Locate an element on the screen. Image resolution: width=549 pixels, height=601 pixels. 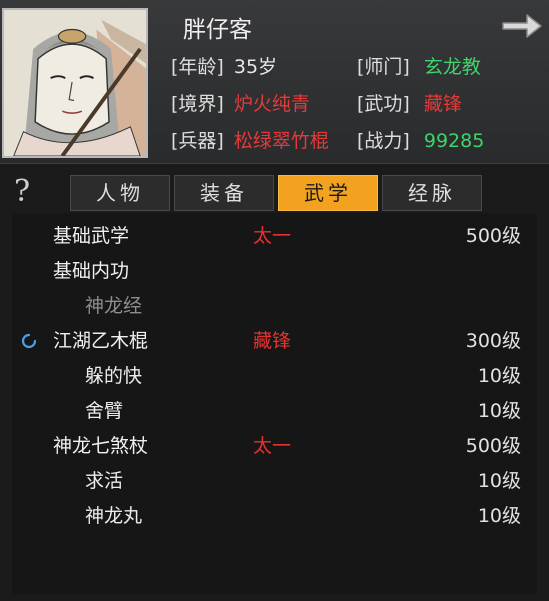
tab-equipment: 装备 is located at coordinates (224, 193).